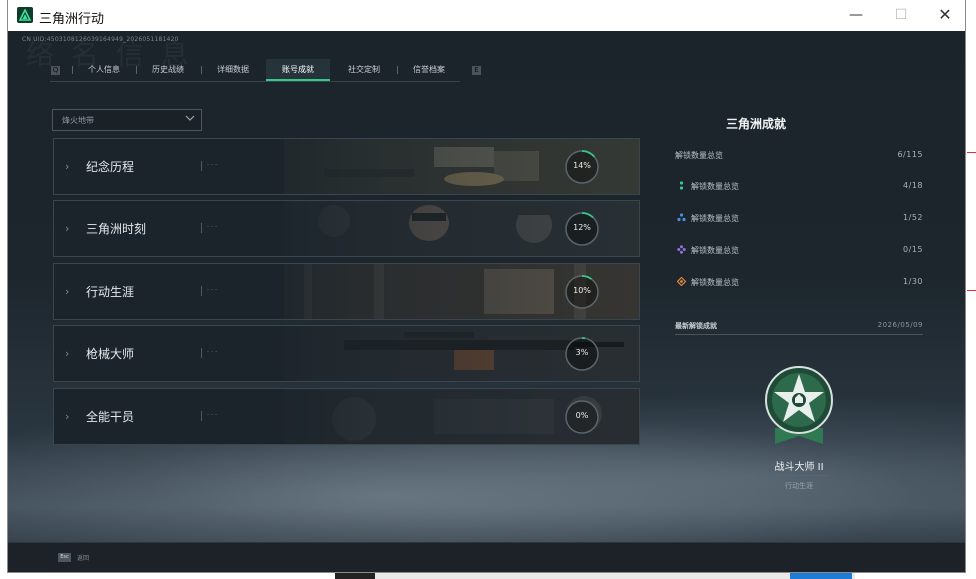 The height and width of the screenshot is (579, 976). What do you see at coordinates (681, 185) in the screenshot?
I see `green-tier-icon` at bounding box center [681, 185].